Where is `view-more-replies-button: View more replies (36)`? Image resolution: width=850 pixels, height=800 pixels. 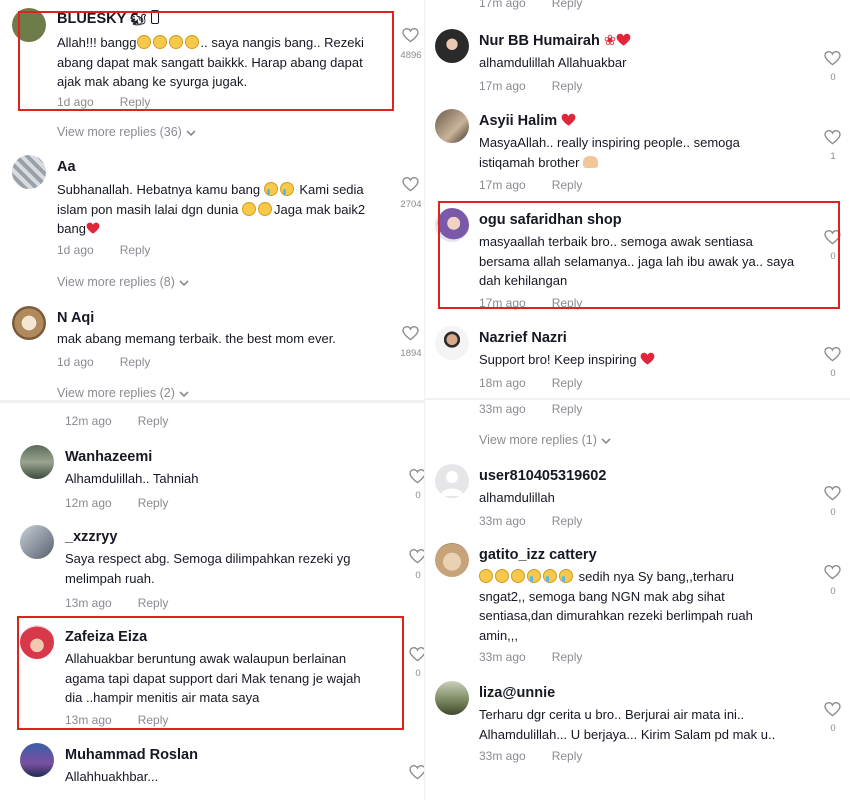
view-more-replies-button: View more replies (36) is located at coordinates (126, 132).